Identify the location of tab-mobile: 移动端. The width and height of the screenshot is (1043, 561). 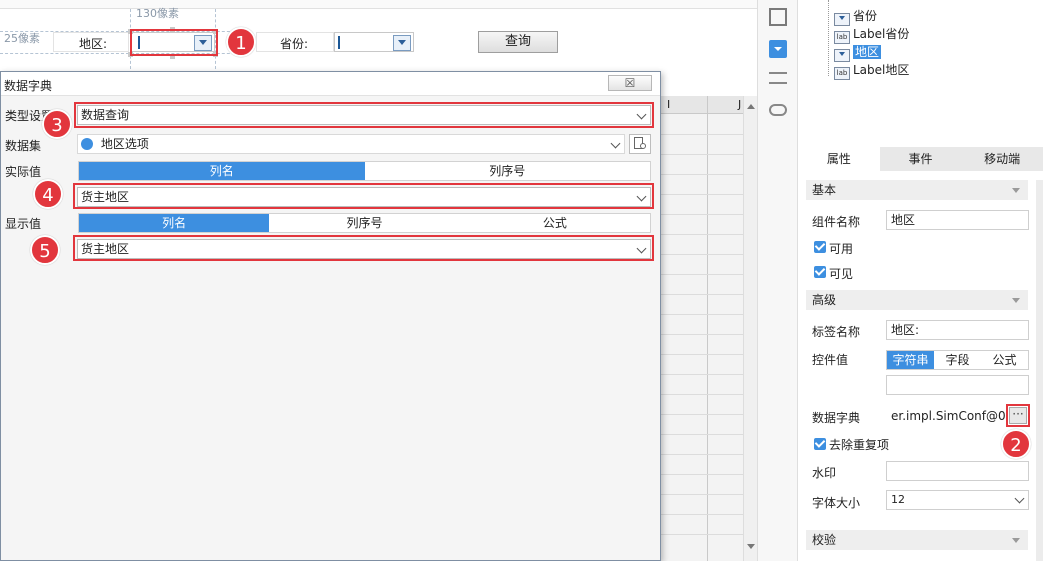
(1002, 159).